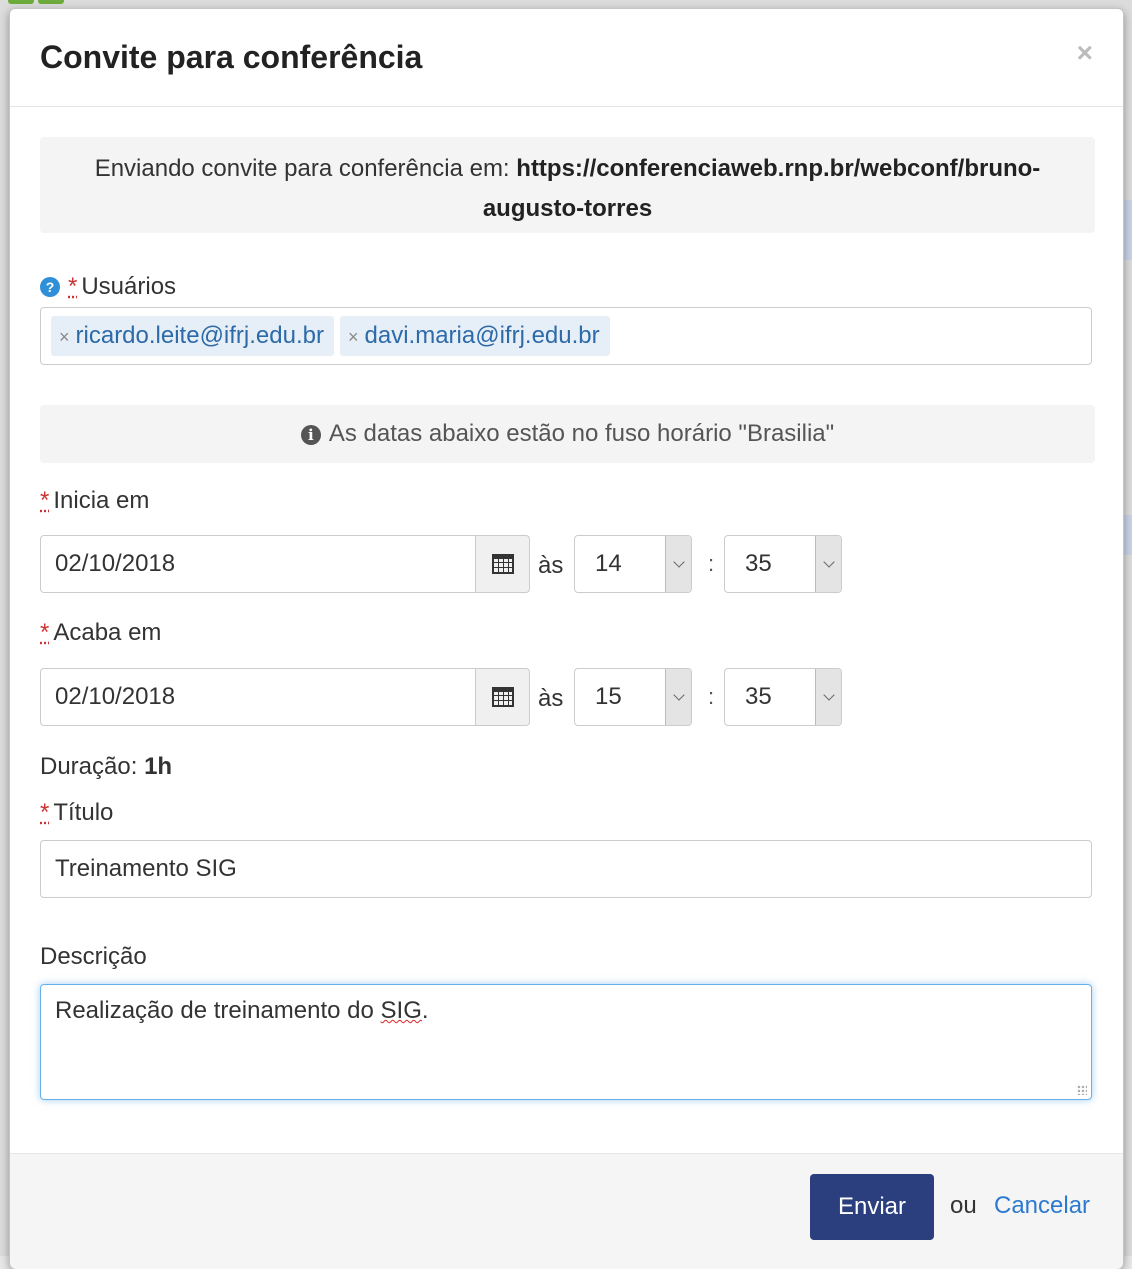 The height and width of the screenshot is (1269, 1132). What do you see at coordinates (425, 1010) in the screenshot?
I see `description-text-end: .` at bounding box center [425, 1010].